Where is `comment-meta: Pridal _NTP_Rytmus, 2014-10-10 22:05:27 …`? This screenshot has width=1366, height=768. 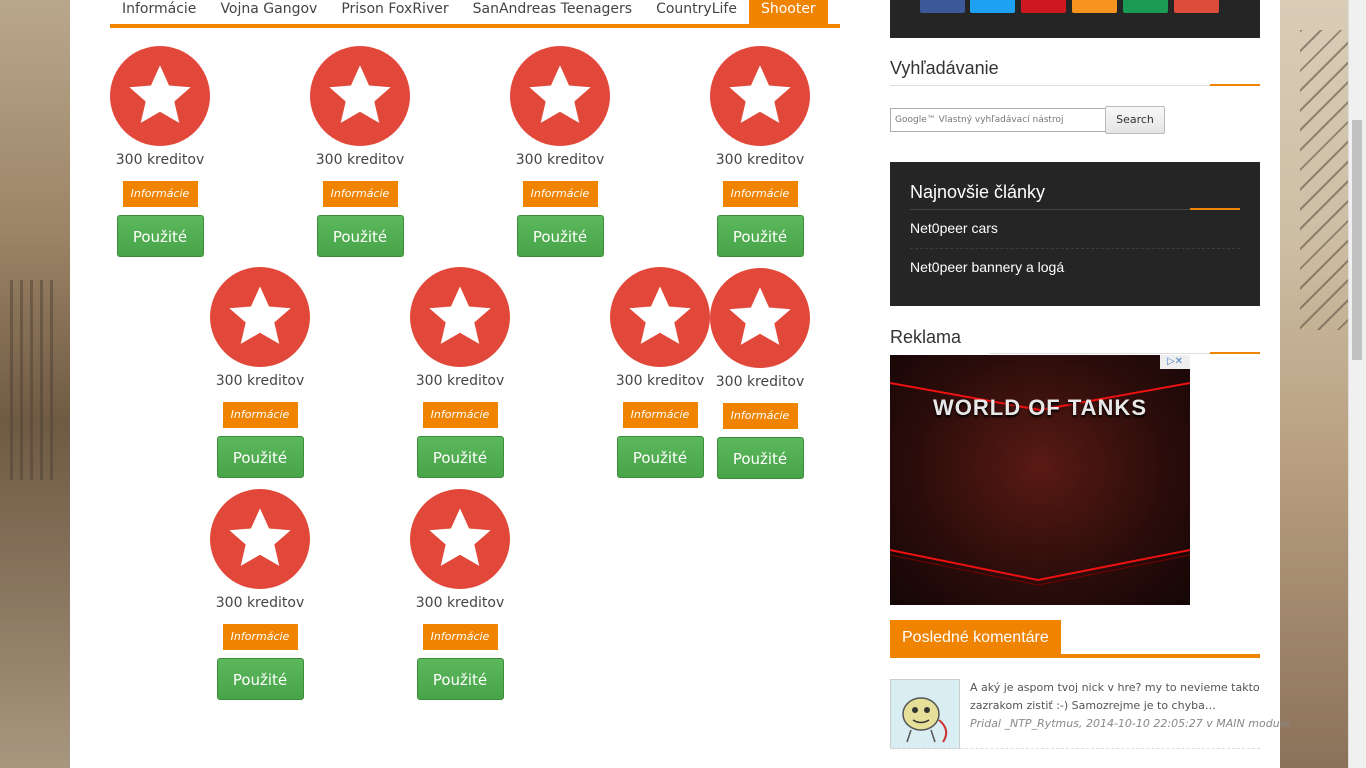
comment-meta: Pridal _NTP_Rytmus, 2014-10-10 22:05:27 … is located at coordinates (1130, 723).